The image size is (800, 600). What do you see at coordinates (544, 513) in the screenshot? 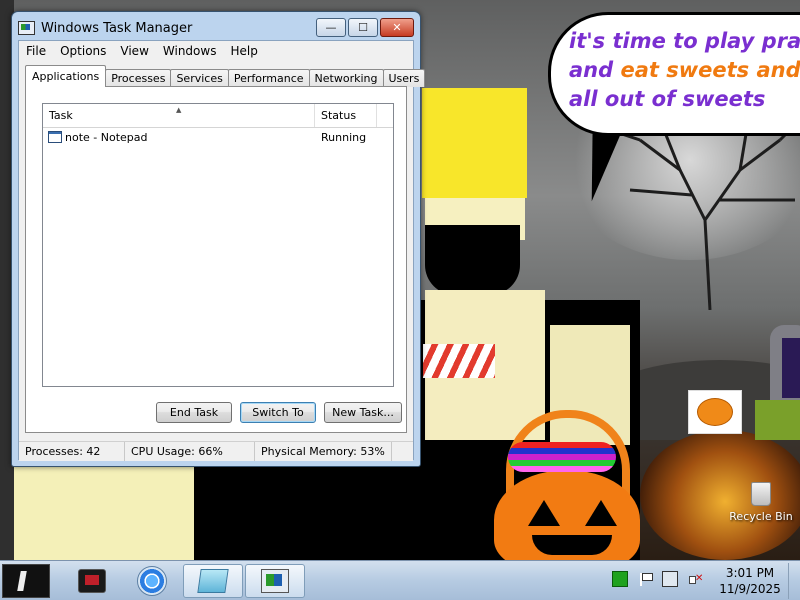
I see `basket-eye-left` at bounding box center [544, 513].